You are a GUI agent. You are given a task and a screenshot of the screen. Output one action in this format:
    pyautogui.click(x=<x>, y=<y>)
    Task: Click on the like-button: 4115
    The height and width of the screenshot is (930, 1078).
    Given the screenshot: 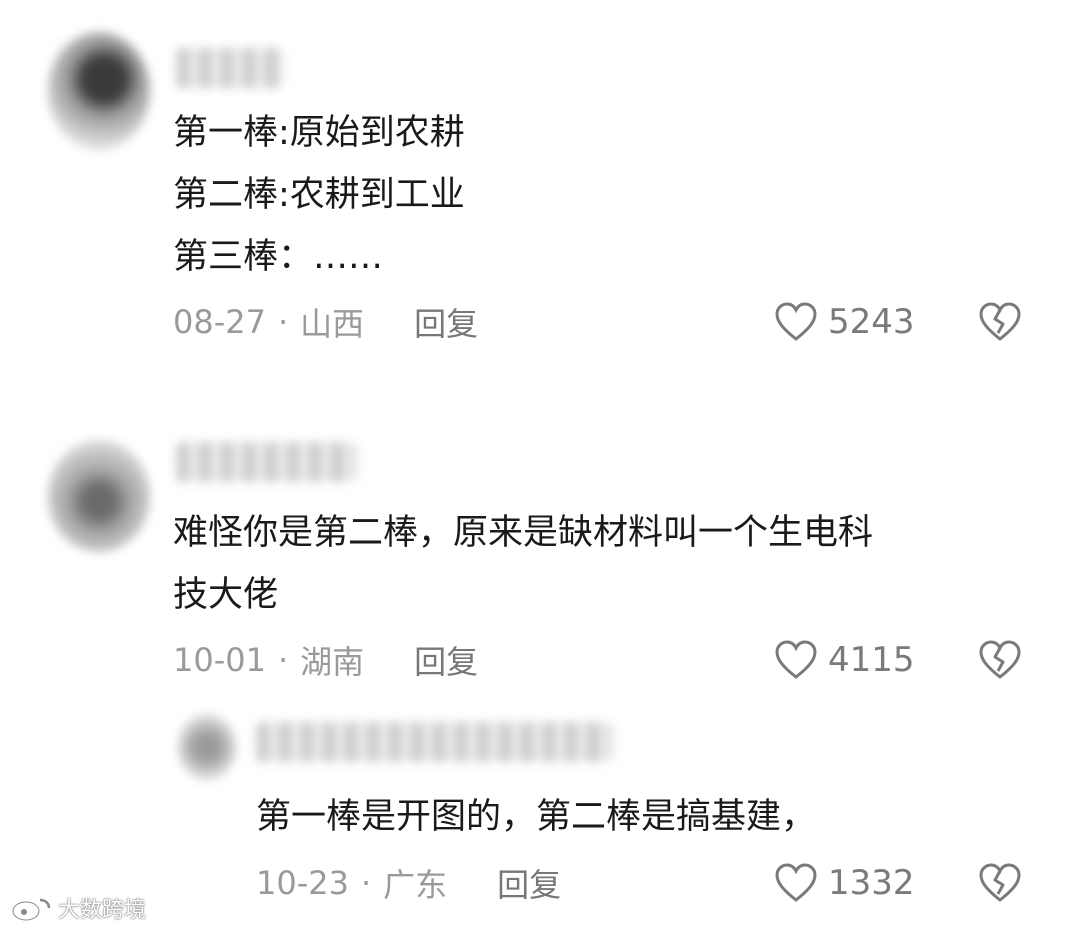 What is the action you would take?
    pyautogui.click(x=844, y=660)
    